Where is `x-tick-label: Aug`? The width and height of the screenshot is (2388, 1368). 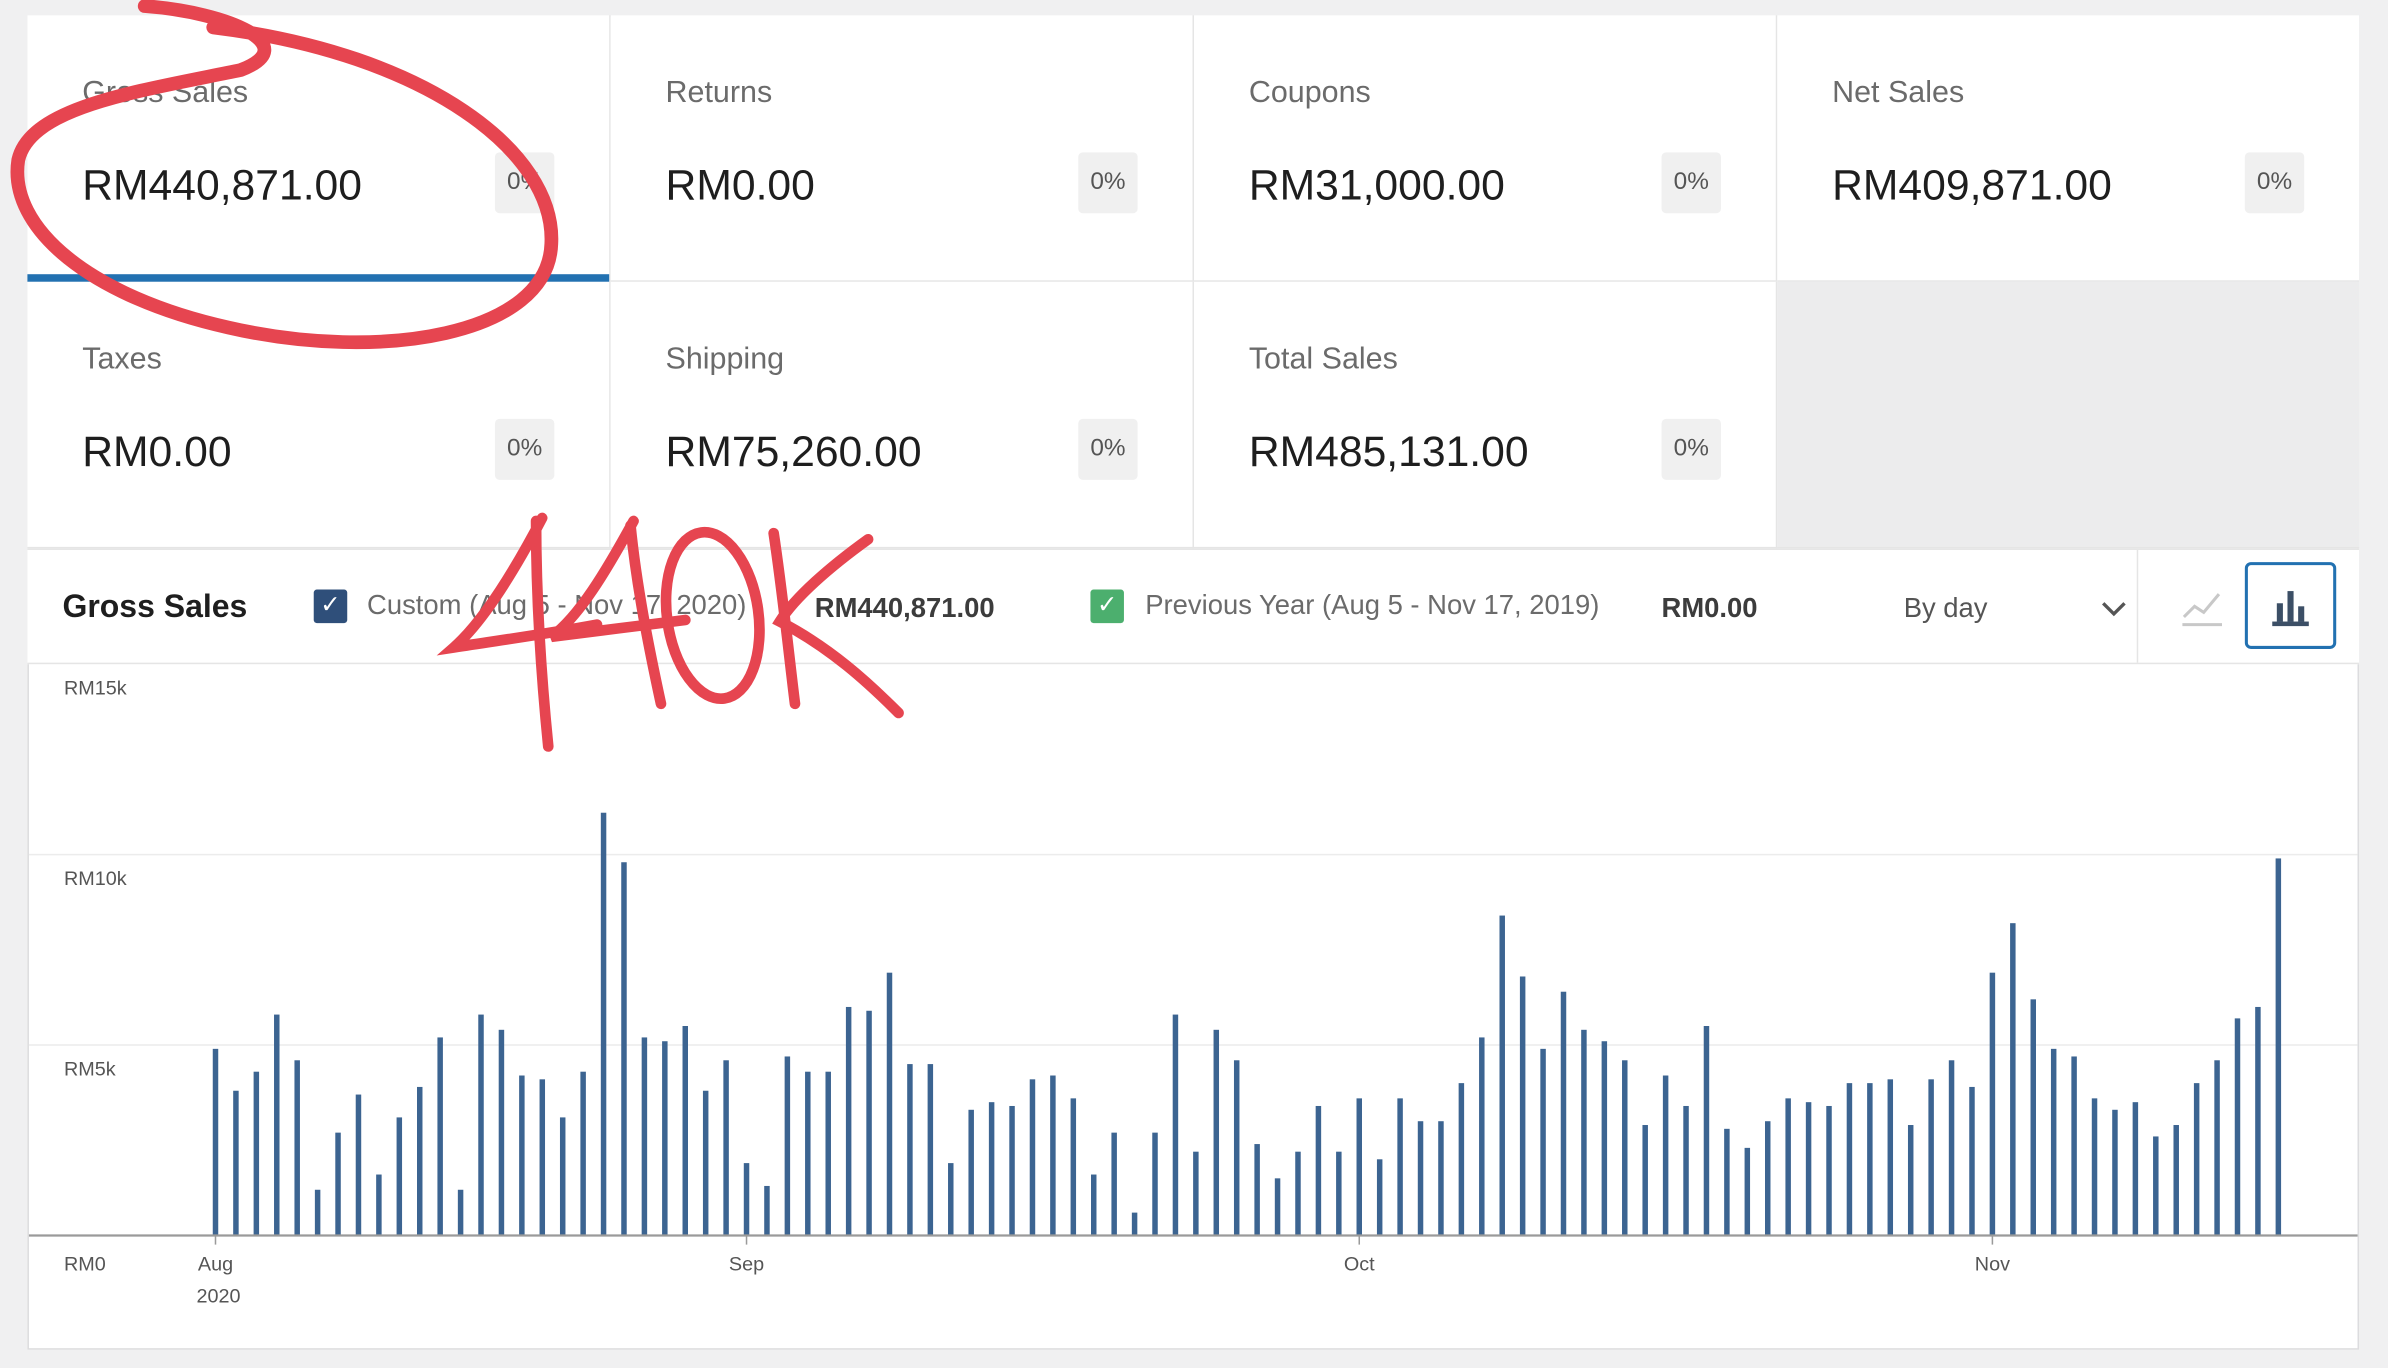
x-tick-label: Aug is located at coordinates (215, 1265).